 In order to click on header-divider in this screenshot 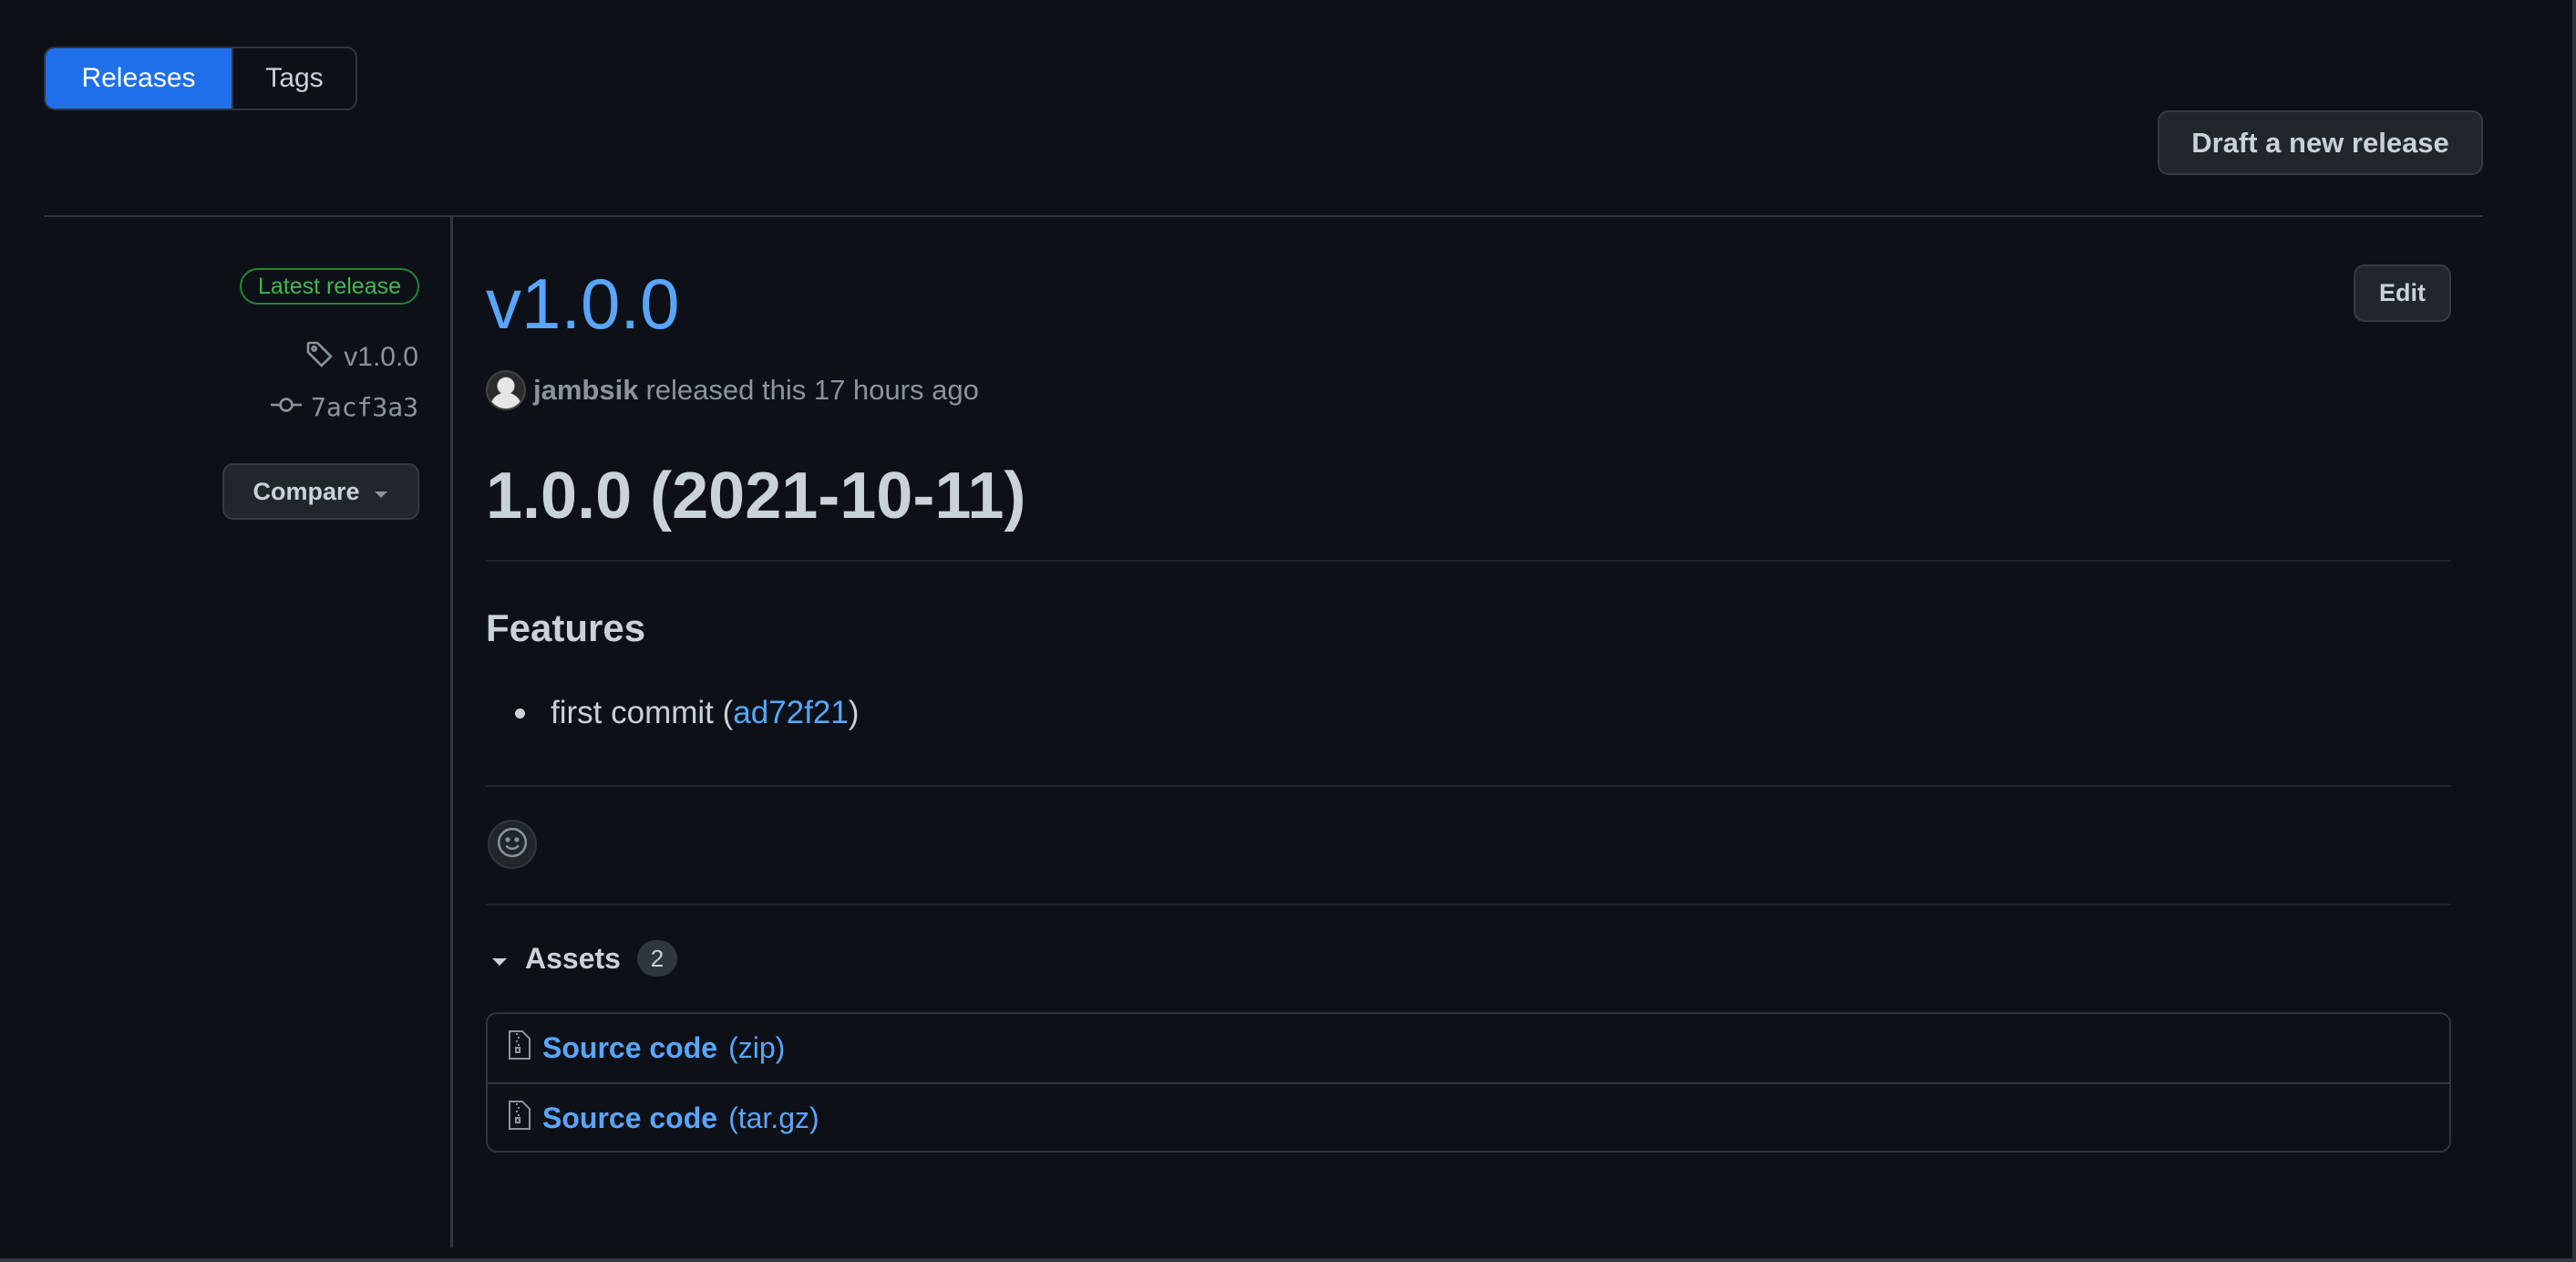, I will do `click(1263, 216)`.